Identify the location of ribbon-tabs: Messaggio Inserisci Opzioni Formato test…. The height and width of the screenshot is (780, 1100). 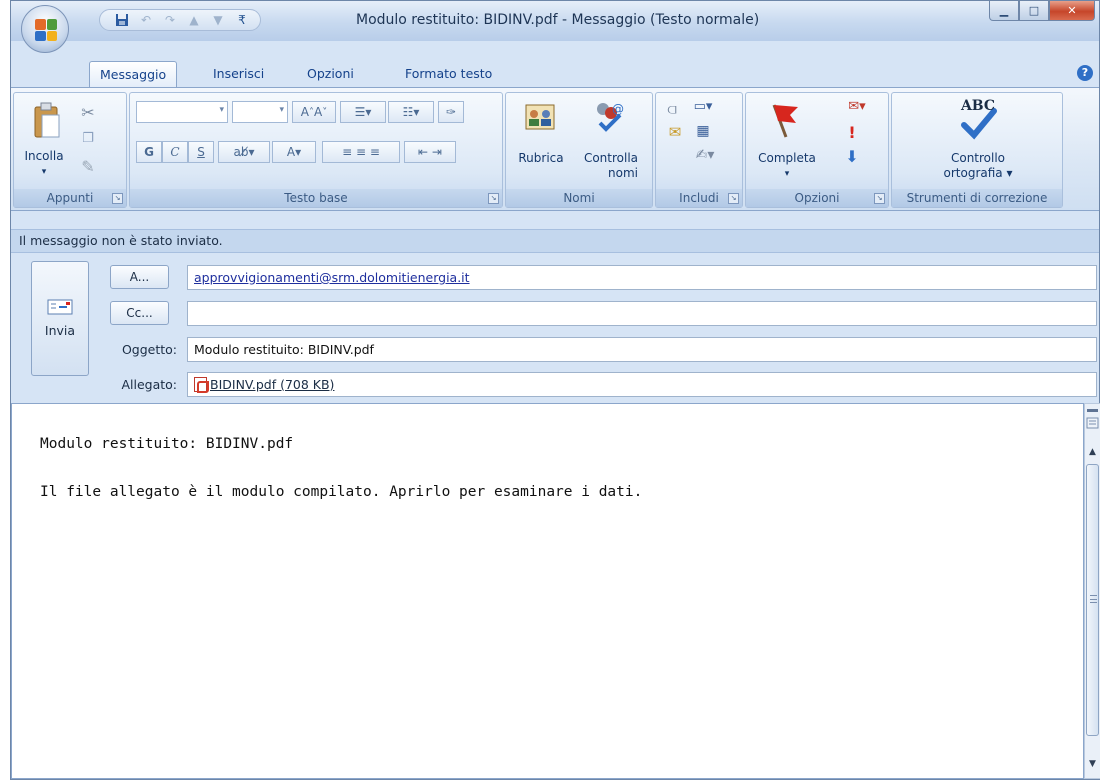
(555, 74).